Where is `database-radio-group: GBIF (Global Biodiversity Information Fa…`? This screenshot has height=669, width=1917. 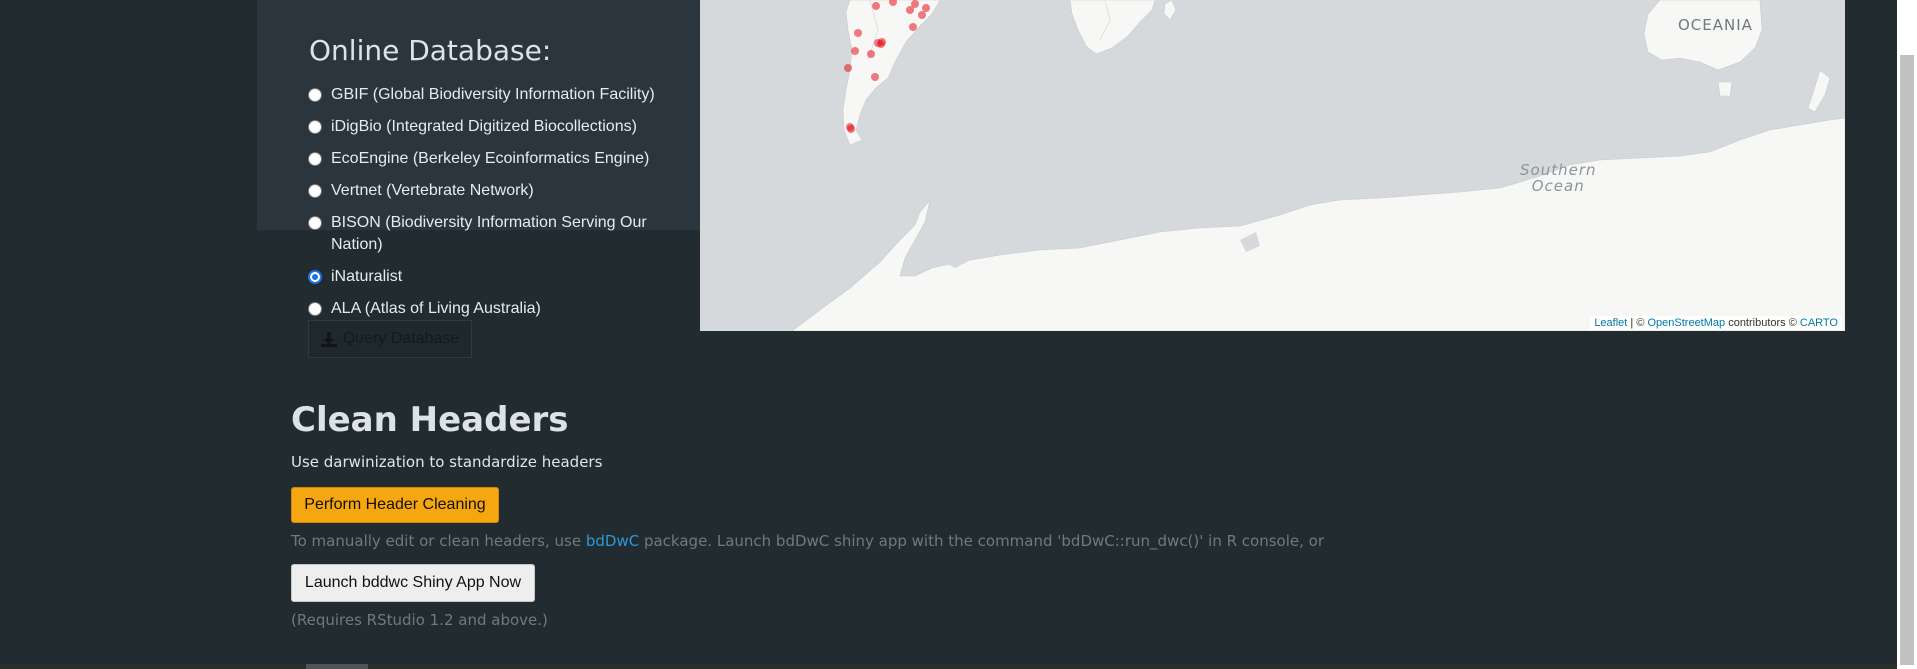
database-radio-group: GBIF (Global Biodiversity Information Fa… is located at coordinates (488, 207).